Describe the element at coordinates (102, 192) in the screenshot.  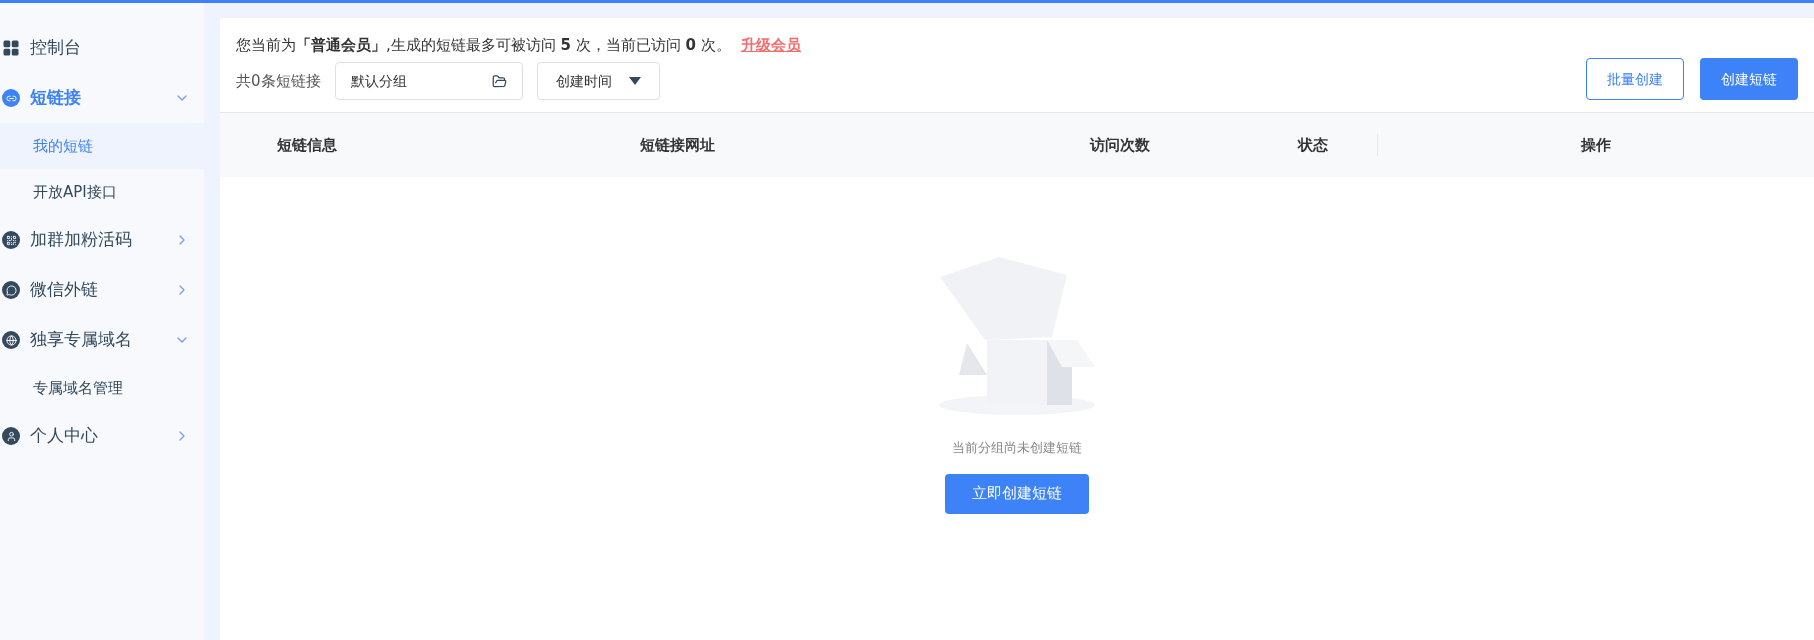
I see `sidebar-subitem: 开放API接口` at that location.